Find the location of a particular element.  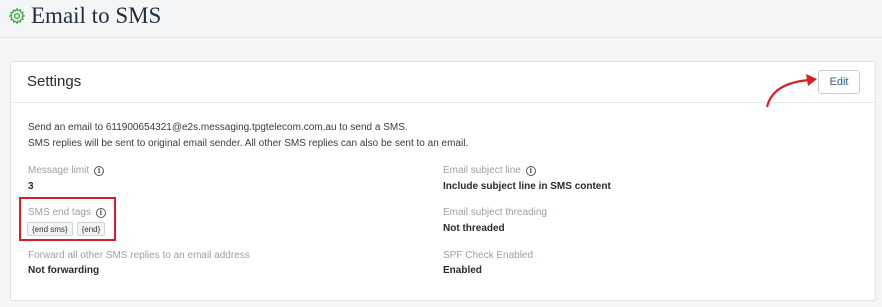

settings-title: Settings is located at coordinates (54, 81).